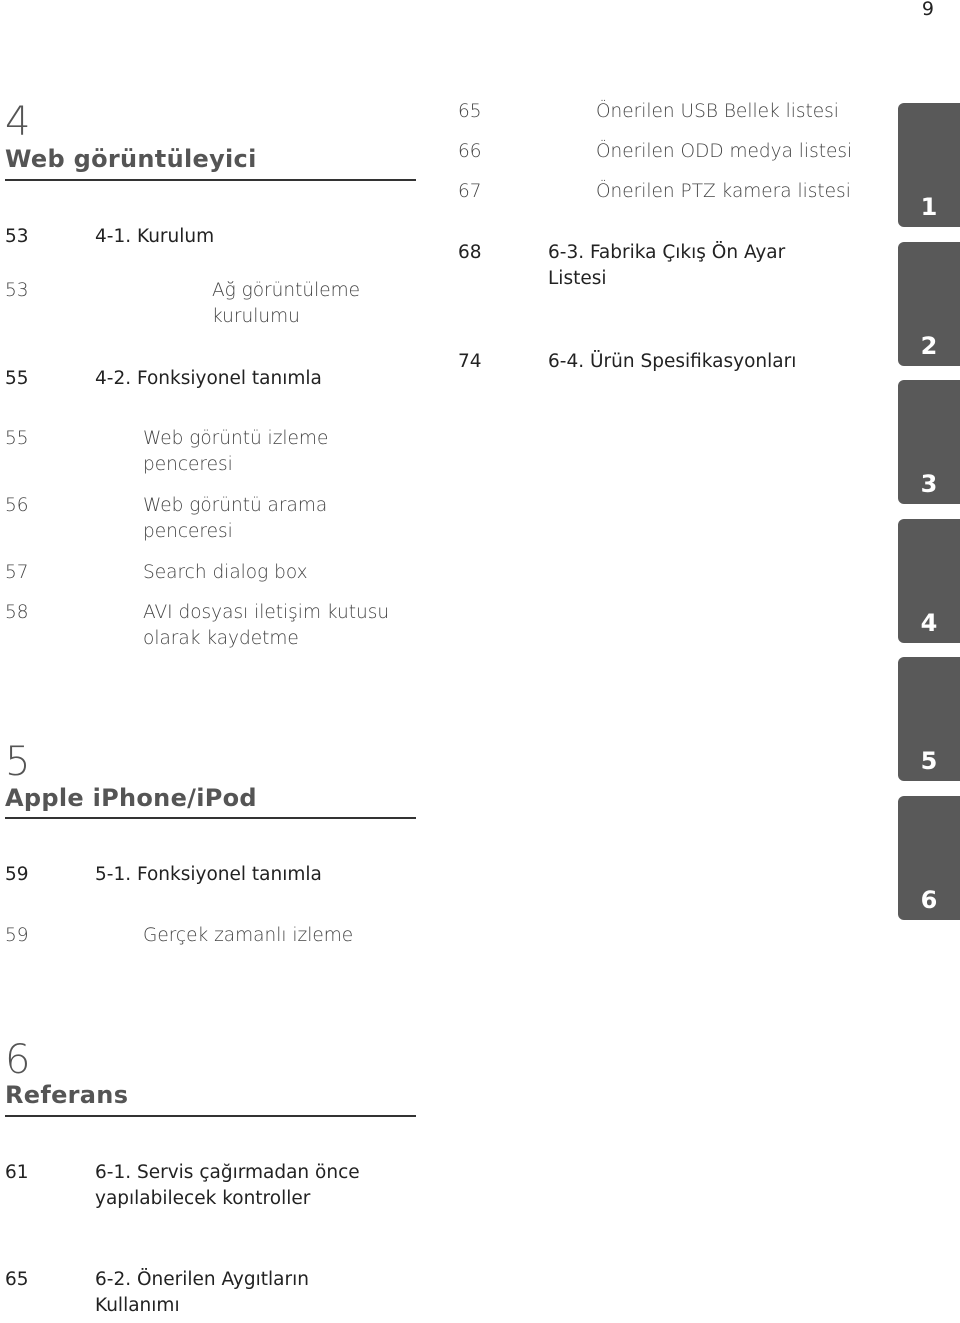  I want to click on toc-entry: 57 Search dialog box, so click(220, 575).